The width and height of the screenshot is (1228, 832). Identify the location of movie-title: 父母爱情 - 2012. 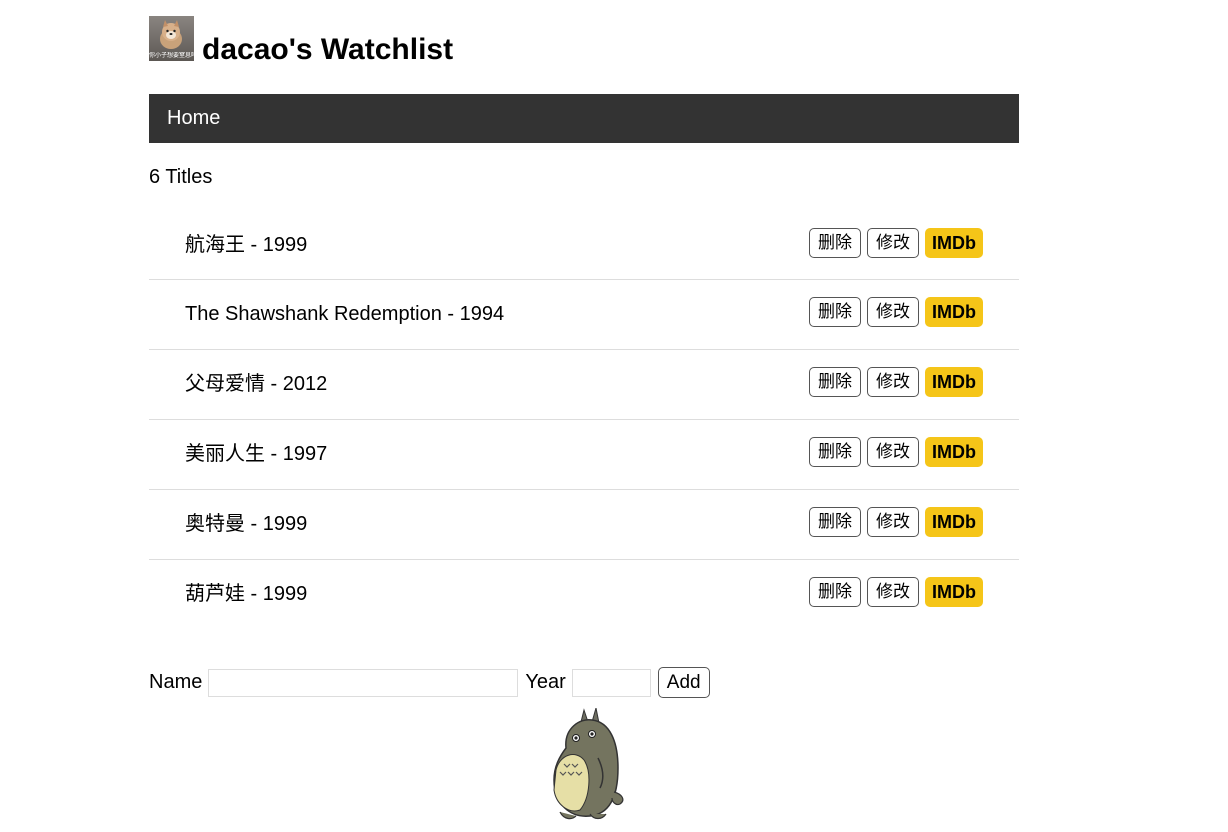
(256, 384).